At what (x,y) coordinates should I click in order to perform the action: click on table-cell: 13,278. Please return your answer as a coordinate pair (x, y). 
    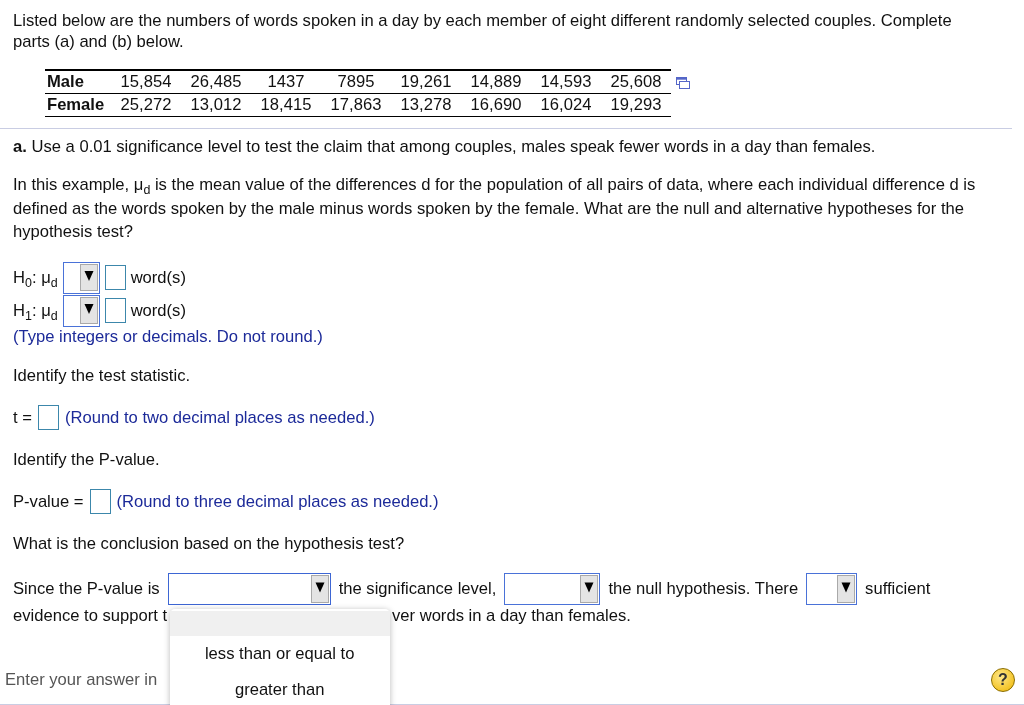
    Looking at the image, I should click on (426, 105).